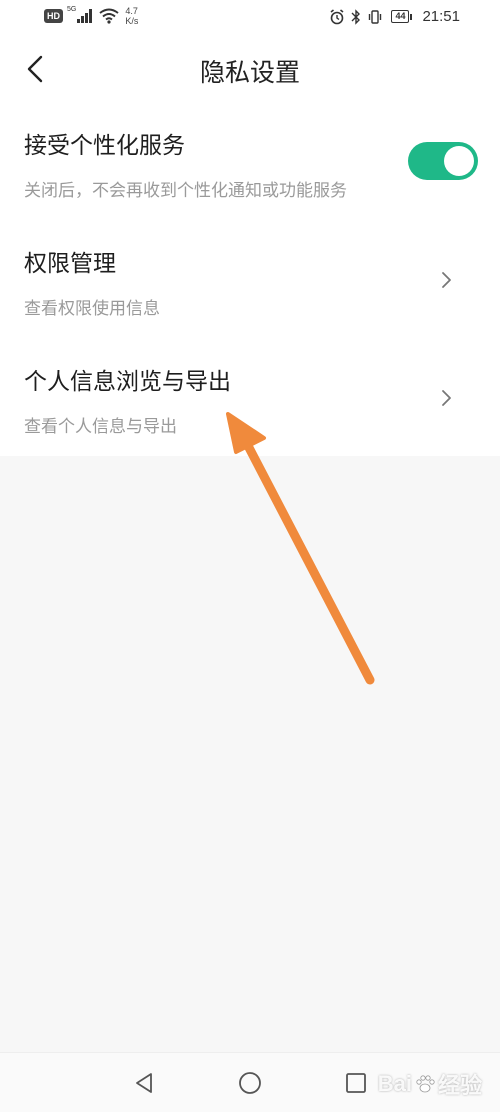 The height and width of the screenshot is (1112, 500). Describe the element at coordinates (132, 21) in the screenshot. I see `network-speed-unit: K/s` at that location.